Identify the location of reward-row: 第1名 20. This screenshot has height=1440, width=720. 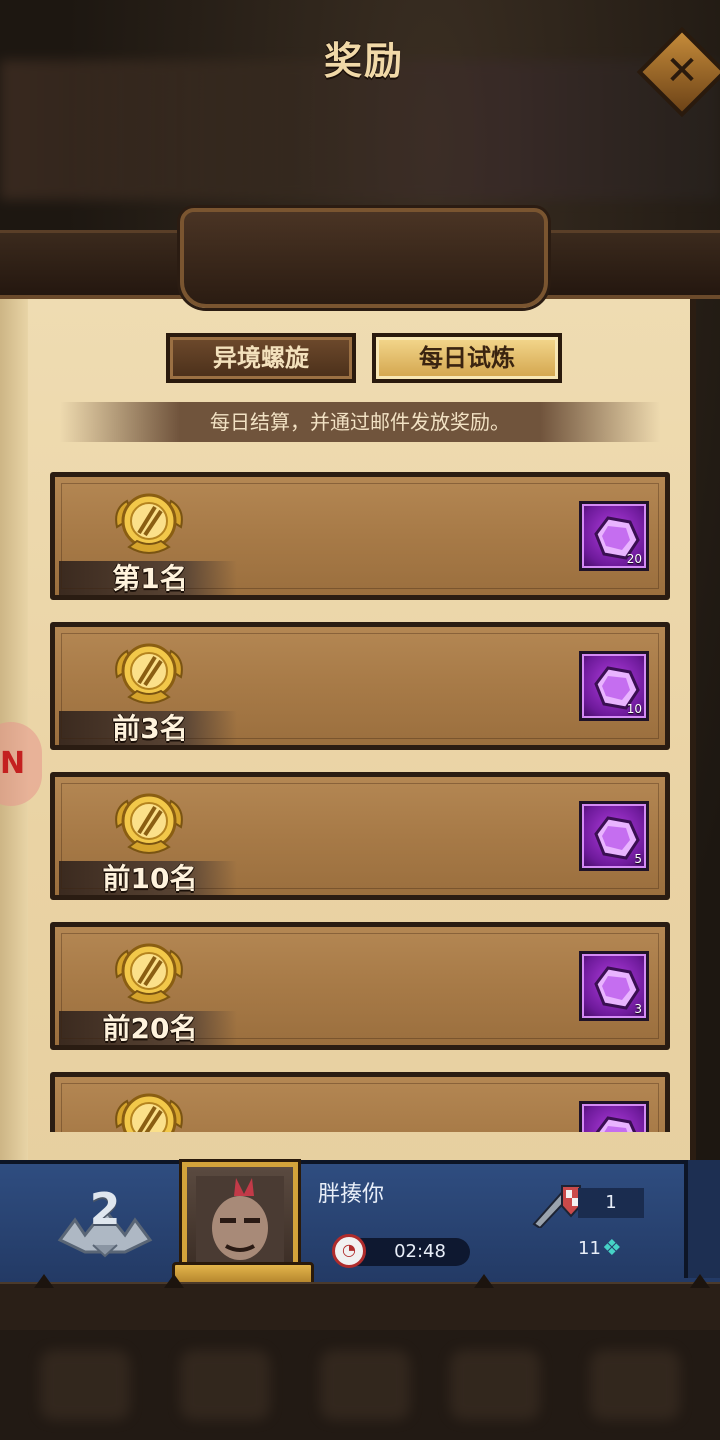
(360, 536).